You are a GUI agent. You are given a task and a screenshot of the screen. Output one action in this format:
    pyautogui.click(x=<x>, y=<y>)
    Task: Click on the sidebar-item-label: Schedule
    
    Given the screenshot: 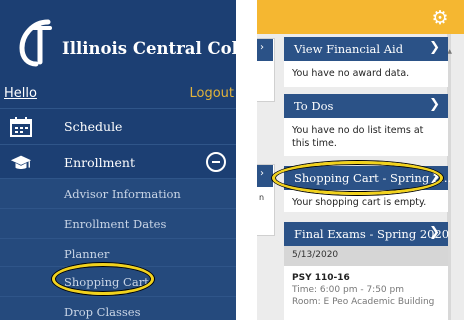 What is the action you would take?
    pyautogui.click(x=93, y=126)
    